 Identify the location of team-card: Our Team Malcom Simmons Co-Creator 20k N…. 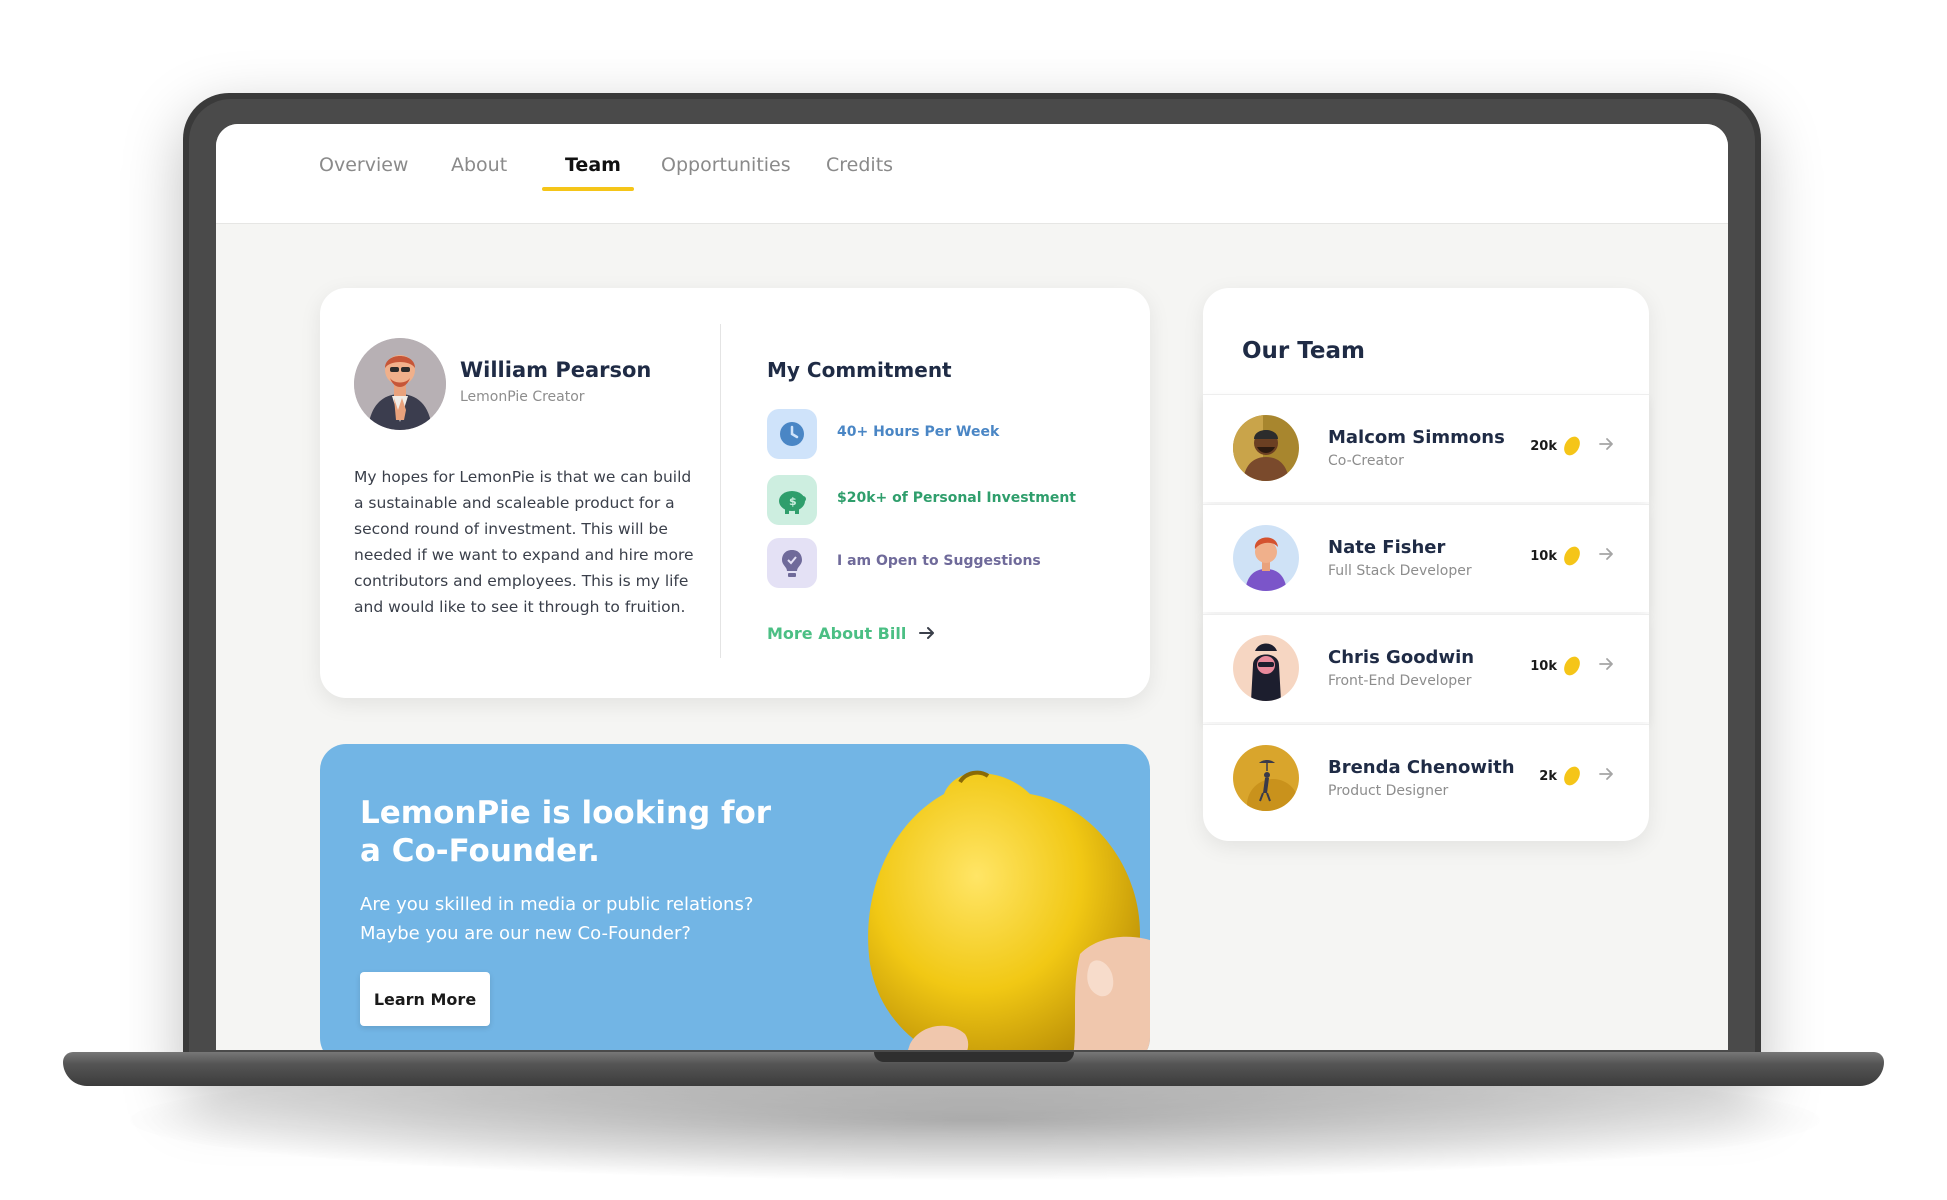
(1426, 564).